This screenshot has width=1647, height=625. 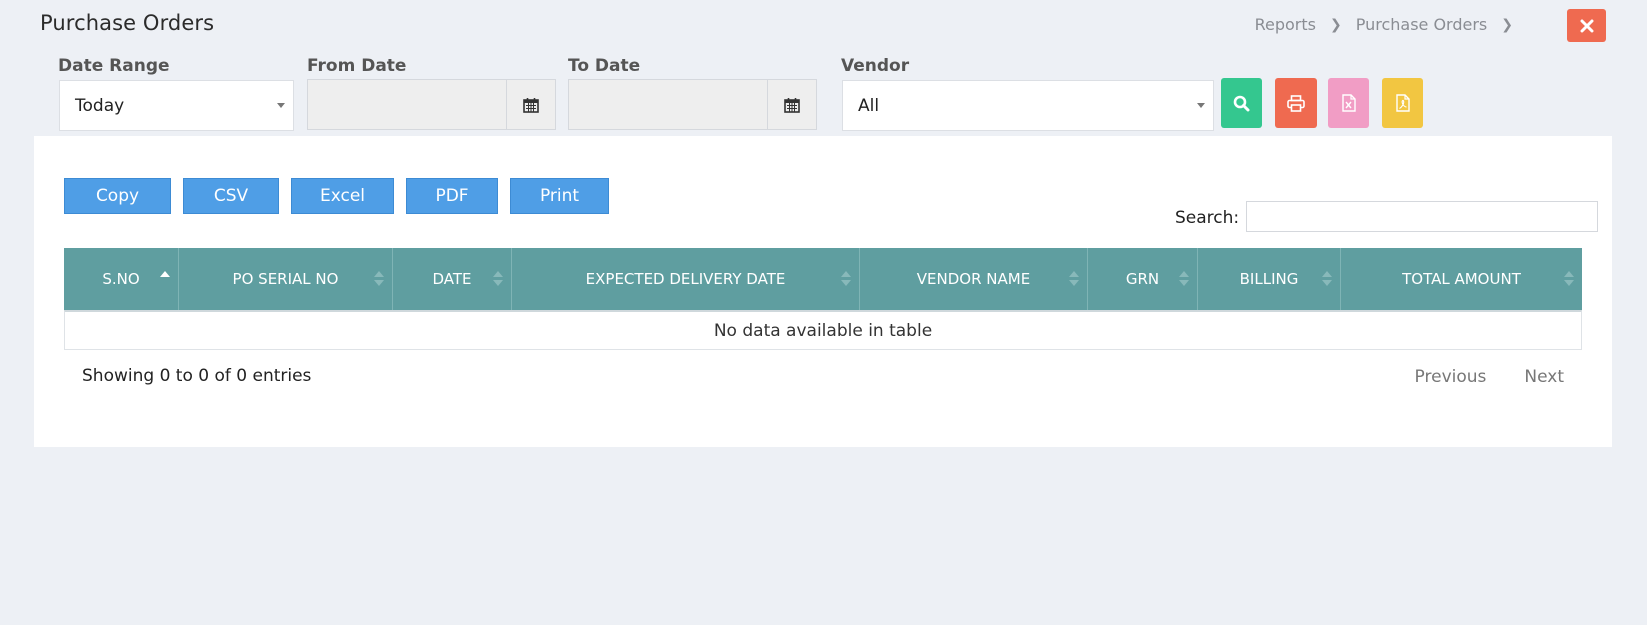 I want to click on column-header-label: GRN, so click(x=1142, y=279).